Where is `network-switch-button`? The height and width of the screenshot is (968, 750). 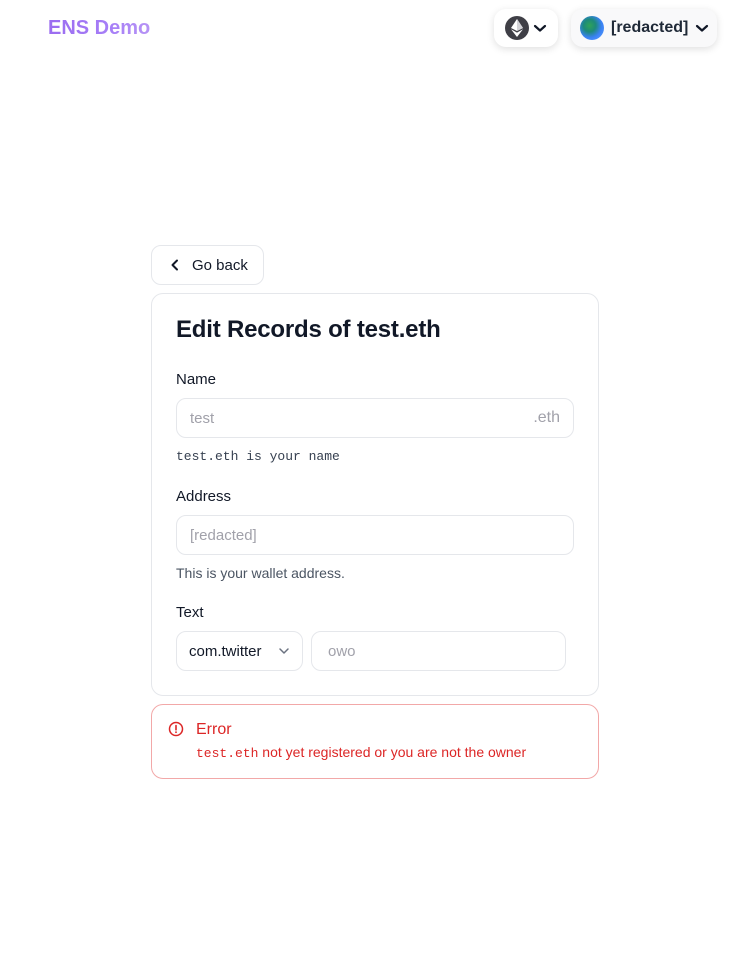 network-switch-button is located at coordinates (526, 28).